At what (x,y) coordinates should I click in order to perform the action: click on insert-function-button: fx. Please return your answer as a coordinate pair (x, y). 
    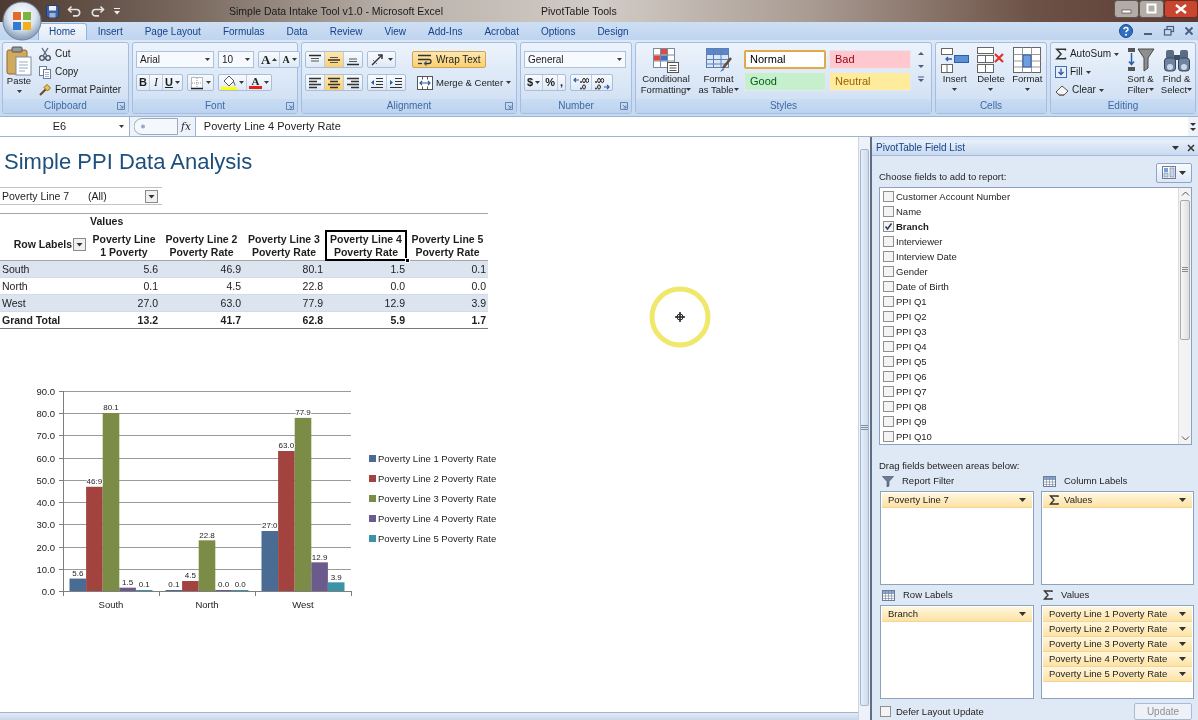
    Looking at the image, I should click on (186, 126).